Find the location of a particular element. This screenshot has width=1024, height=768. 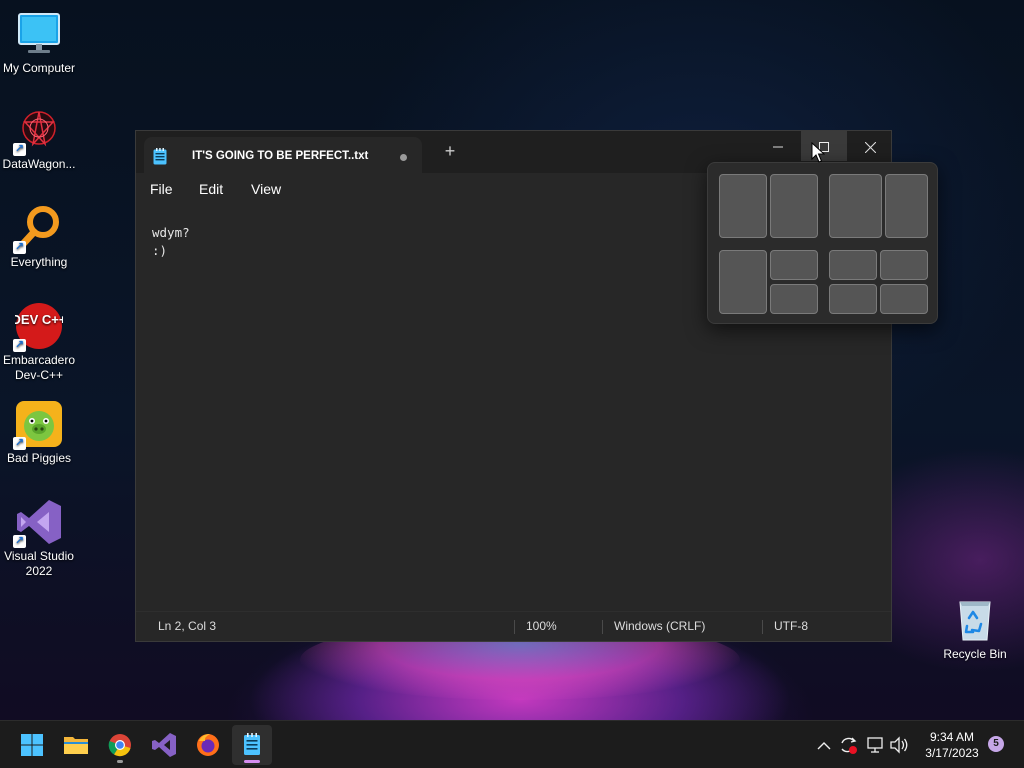

chevron-up-icon is located at coordinates (824, 746).